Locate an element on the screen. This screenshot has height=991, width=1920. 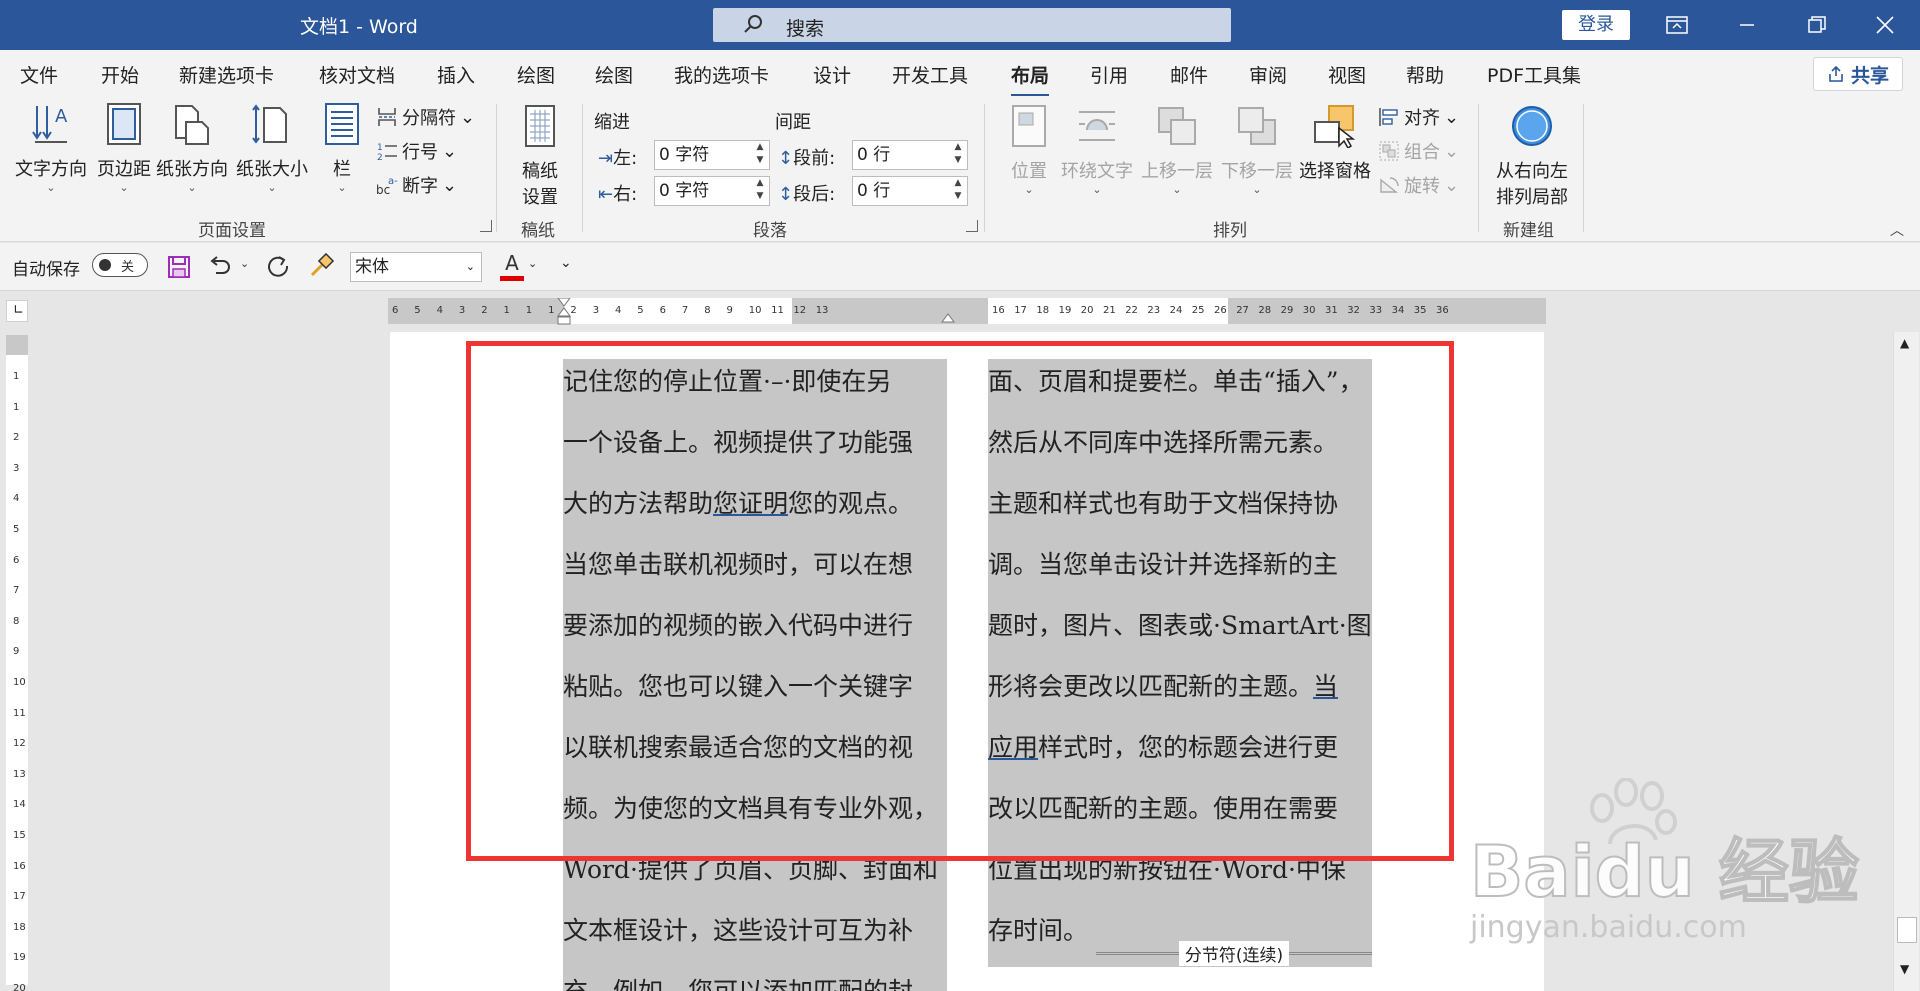
line-numbers-button: 12 行号 ⌄ is located at coordinates (416, 151).